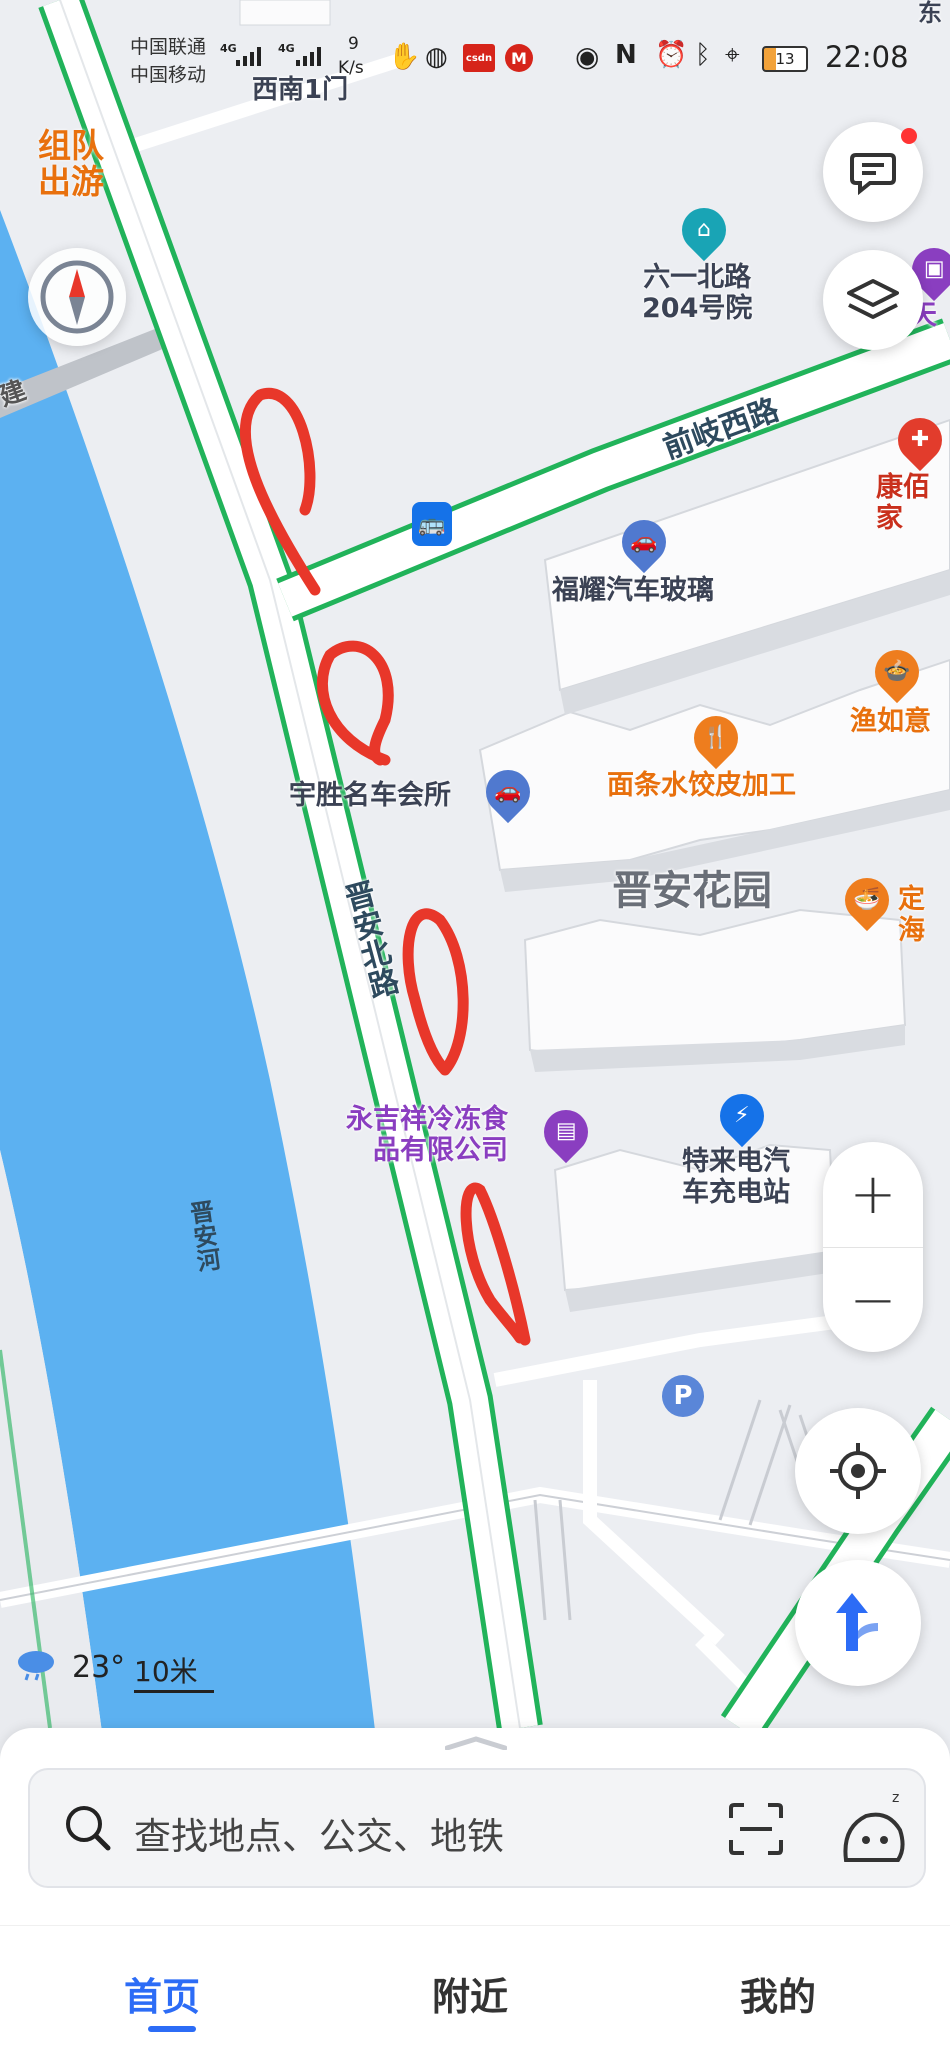 The width and height of the screenshot is (950, 2059). I want to click on locate-me-button, so click(858, 1471).